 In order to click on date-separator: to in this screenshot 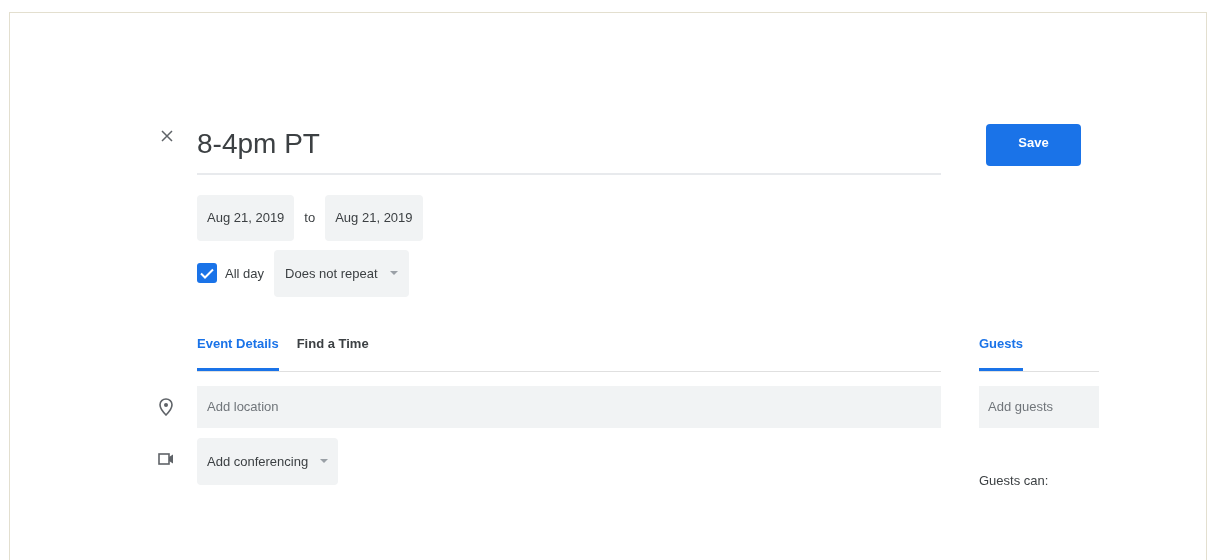, I will do `click(310, 218)`.